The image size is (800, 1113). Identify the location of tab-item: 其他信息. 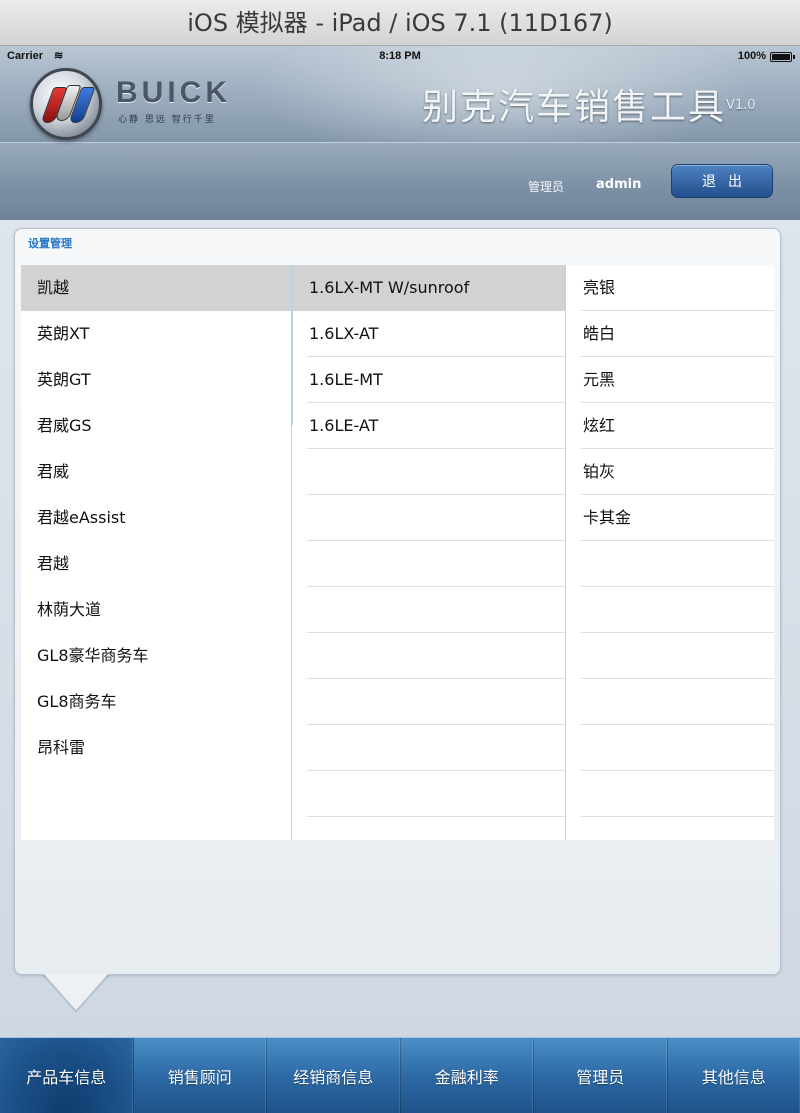
(734, 1075).